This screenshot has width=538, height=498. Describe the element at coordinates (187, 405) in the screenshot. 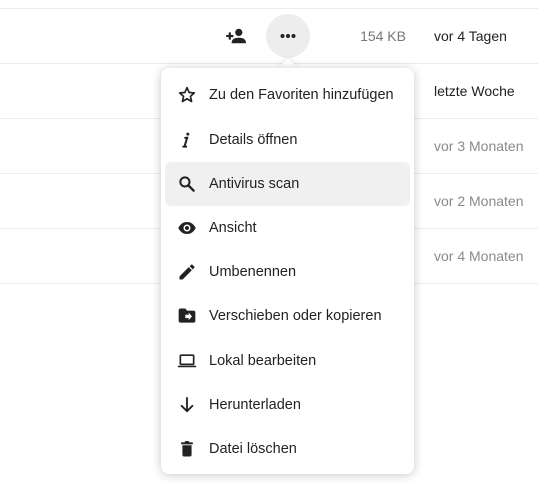

I see `download-icon` at that location.